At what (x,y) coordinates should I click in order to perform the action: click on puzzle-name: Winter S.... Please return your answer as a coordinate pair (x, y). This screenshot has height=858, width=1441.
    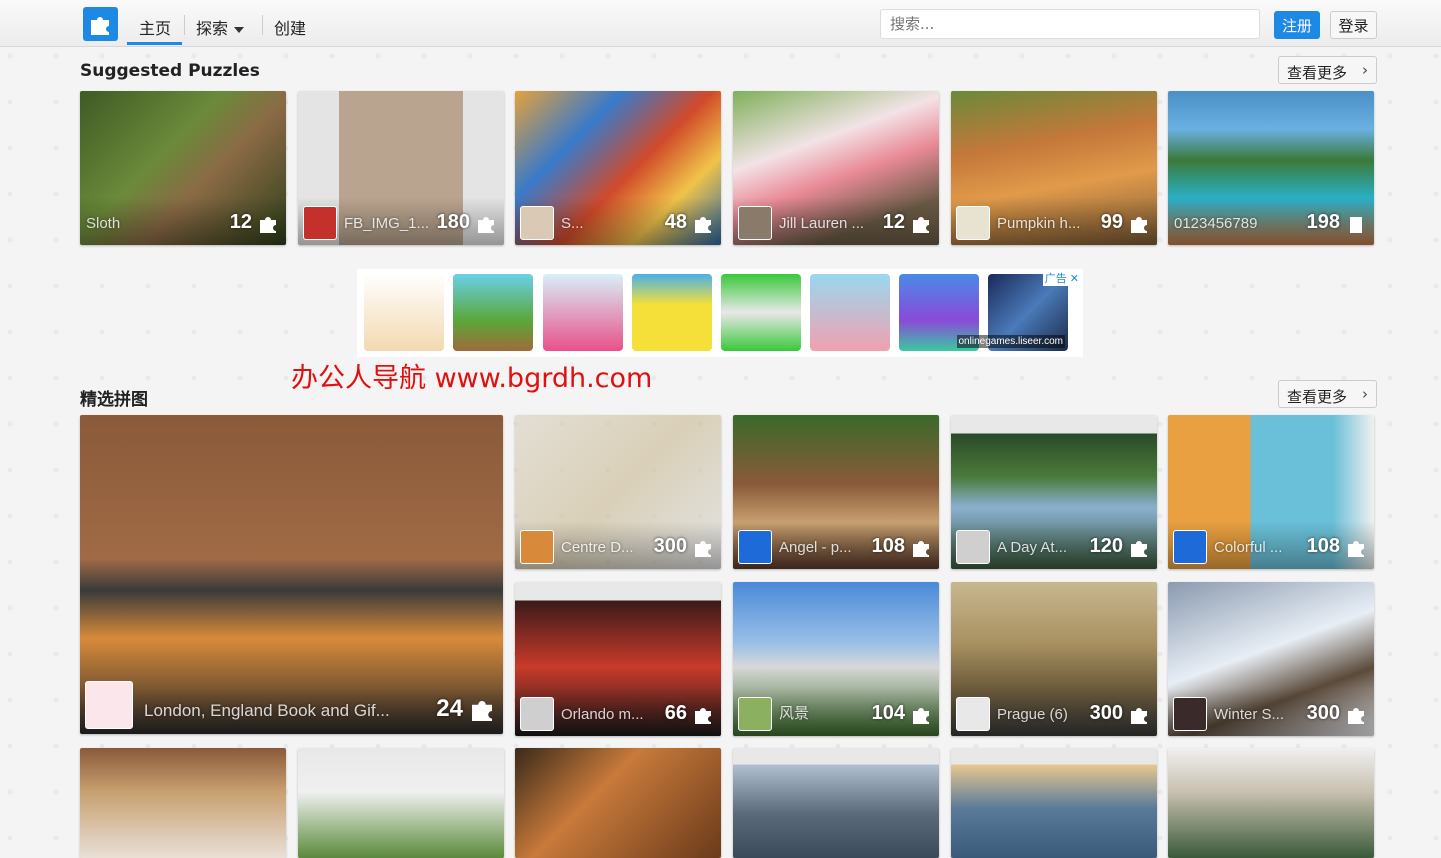
    Looking at the image, I should click on (1249, 714).